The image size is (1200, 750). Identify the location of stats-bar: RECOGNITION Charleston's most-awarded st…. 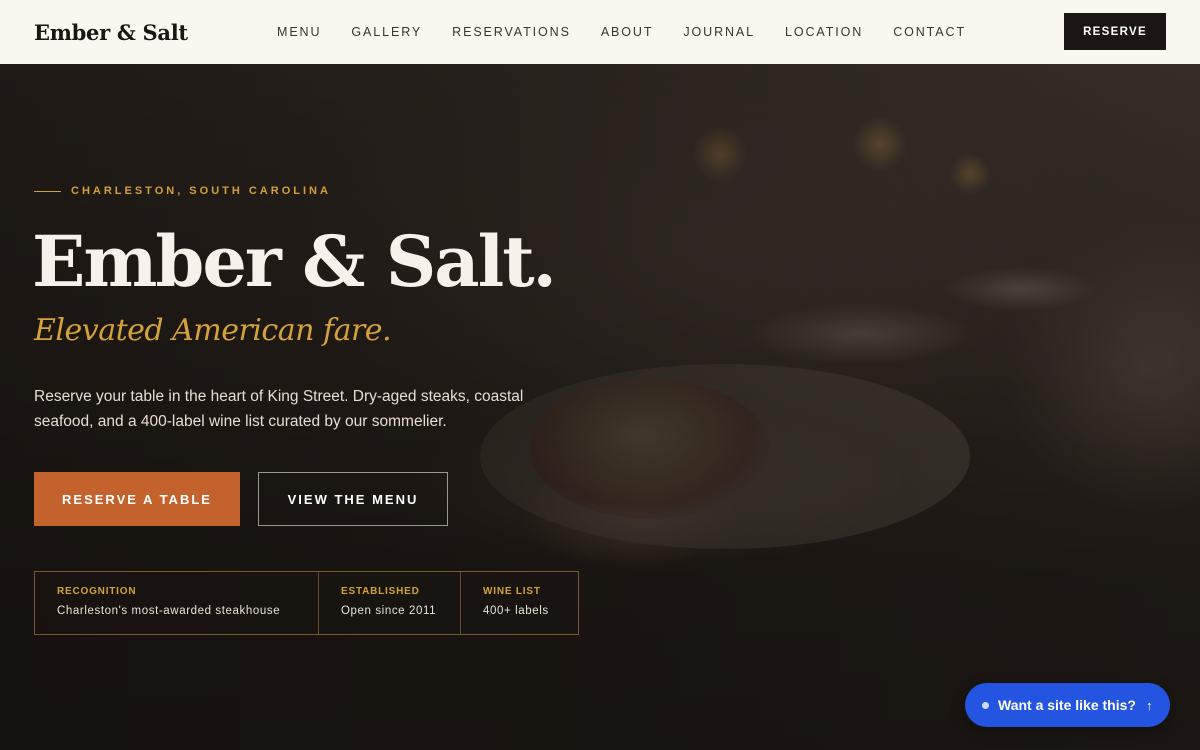
(306, 603).